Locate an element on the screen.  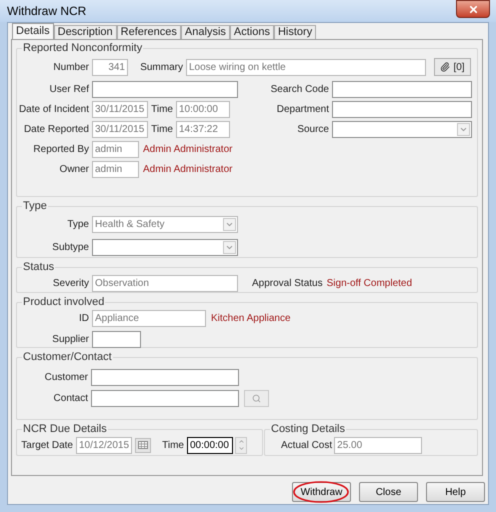
tab: History is located at coordinates (295, 32).